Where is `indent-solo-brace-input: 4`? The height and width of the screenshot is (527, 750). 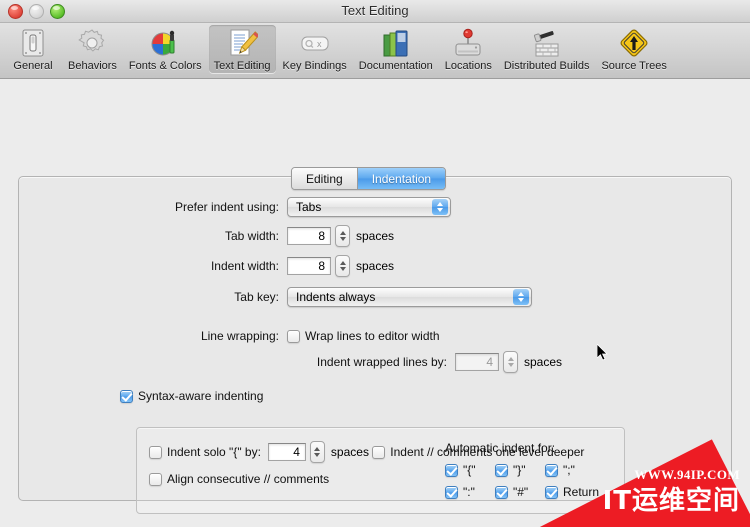 indent-solo-brace-input: 4 is located at coordinates (286, 452).